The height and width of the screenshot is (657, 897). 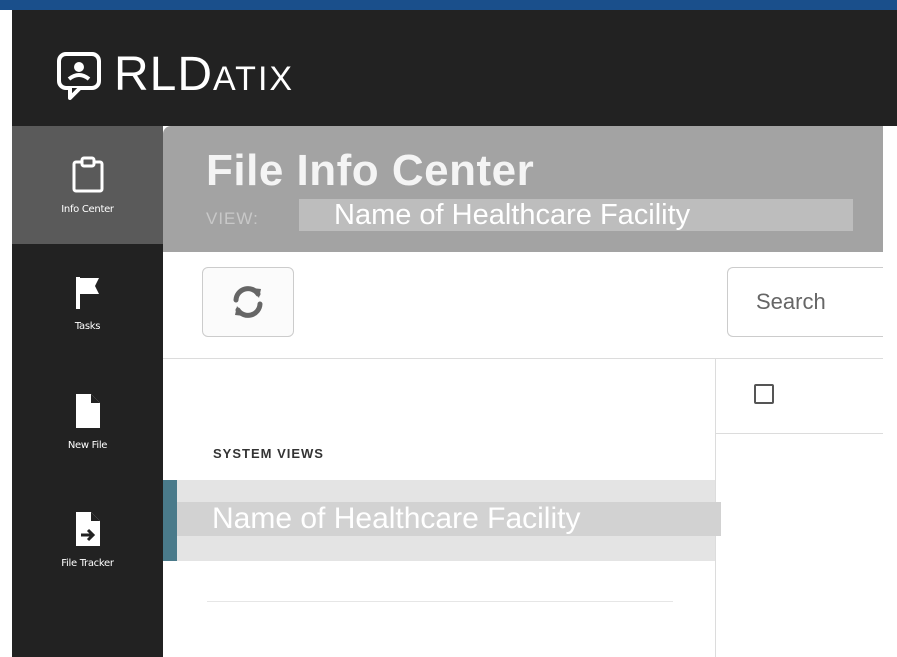 I want to click on view-item-selected: Name of Healthcare Facility, so click(x=442, y=520).